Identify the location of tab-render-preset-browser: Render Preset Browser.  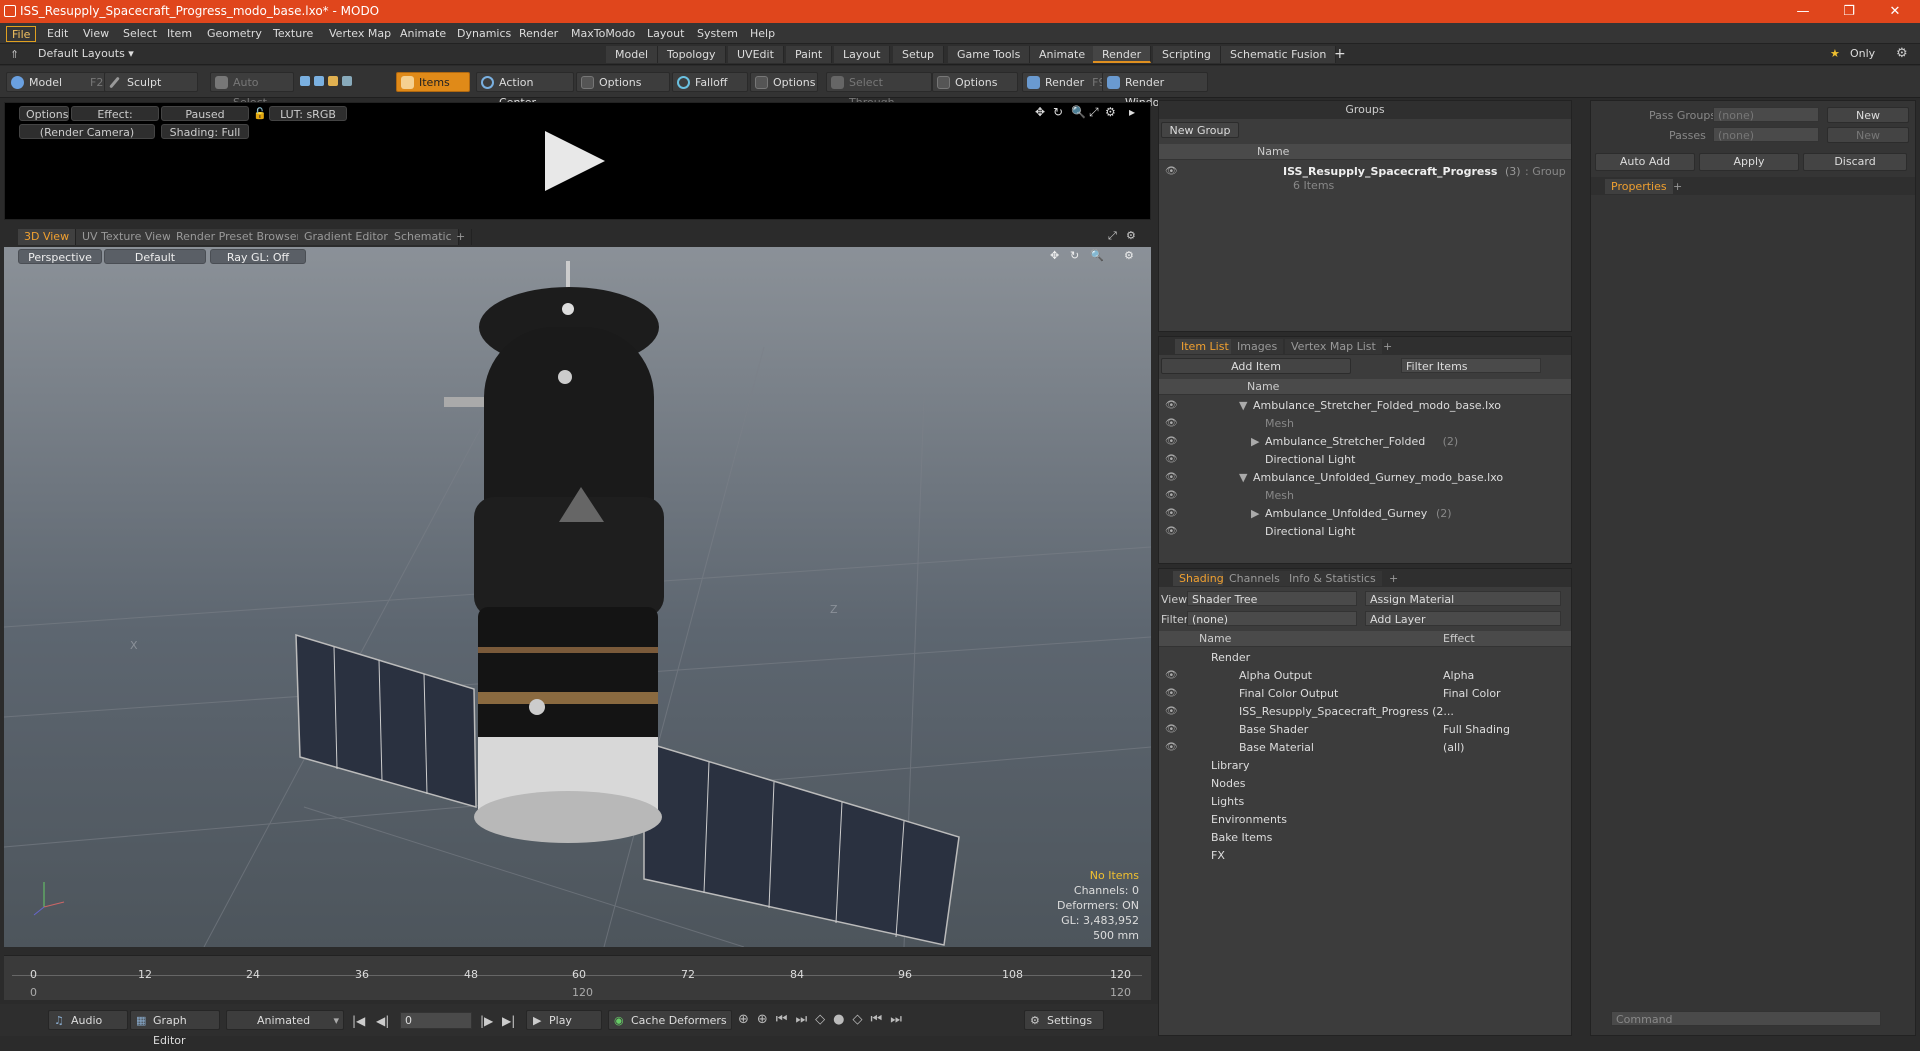
(239, 237).